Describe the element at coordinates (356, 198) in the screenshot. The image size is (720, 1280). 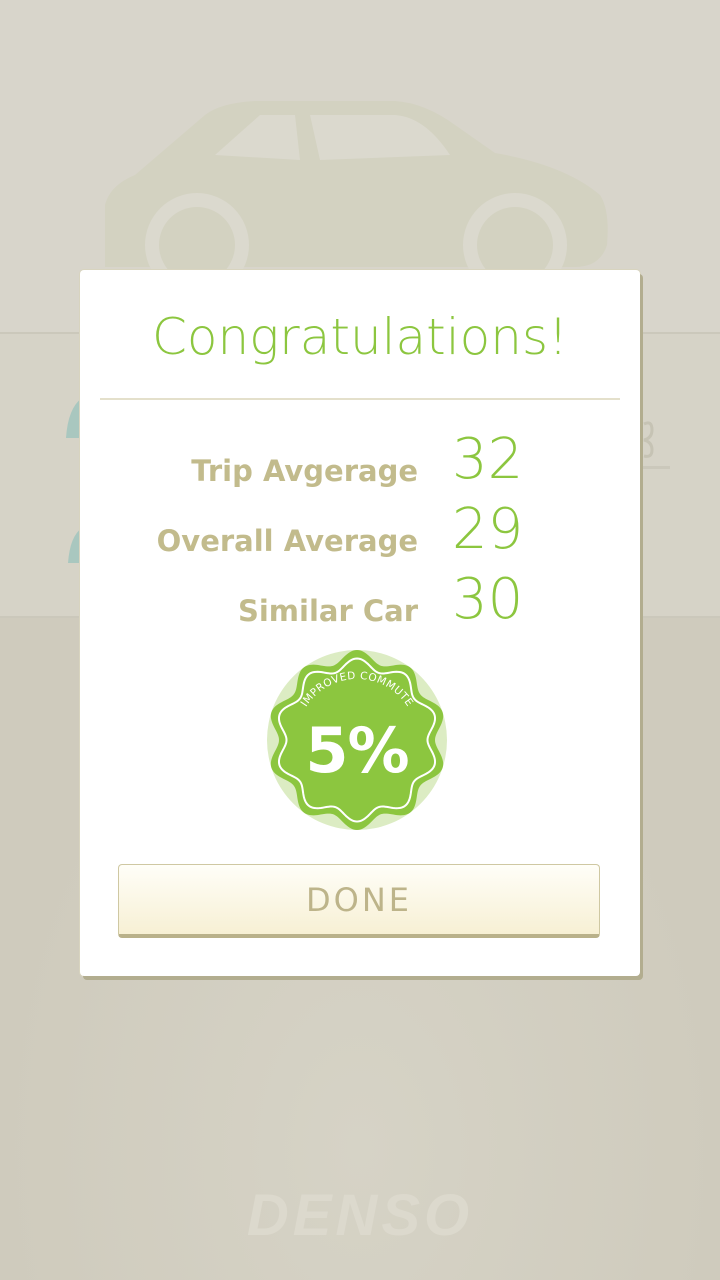
I see `car-icon` at that location.